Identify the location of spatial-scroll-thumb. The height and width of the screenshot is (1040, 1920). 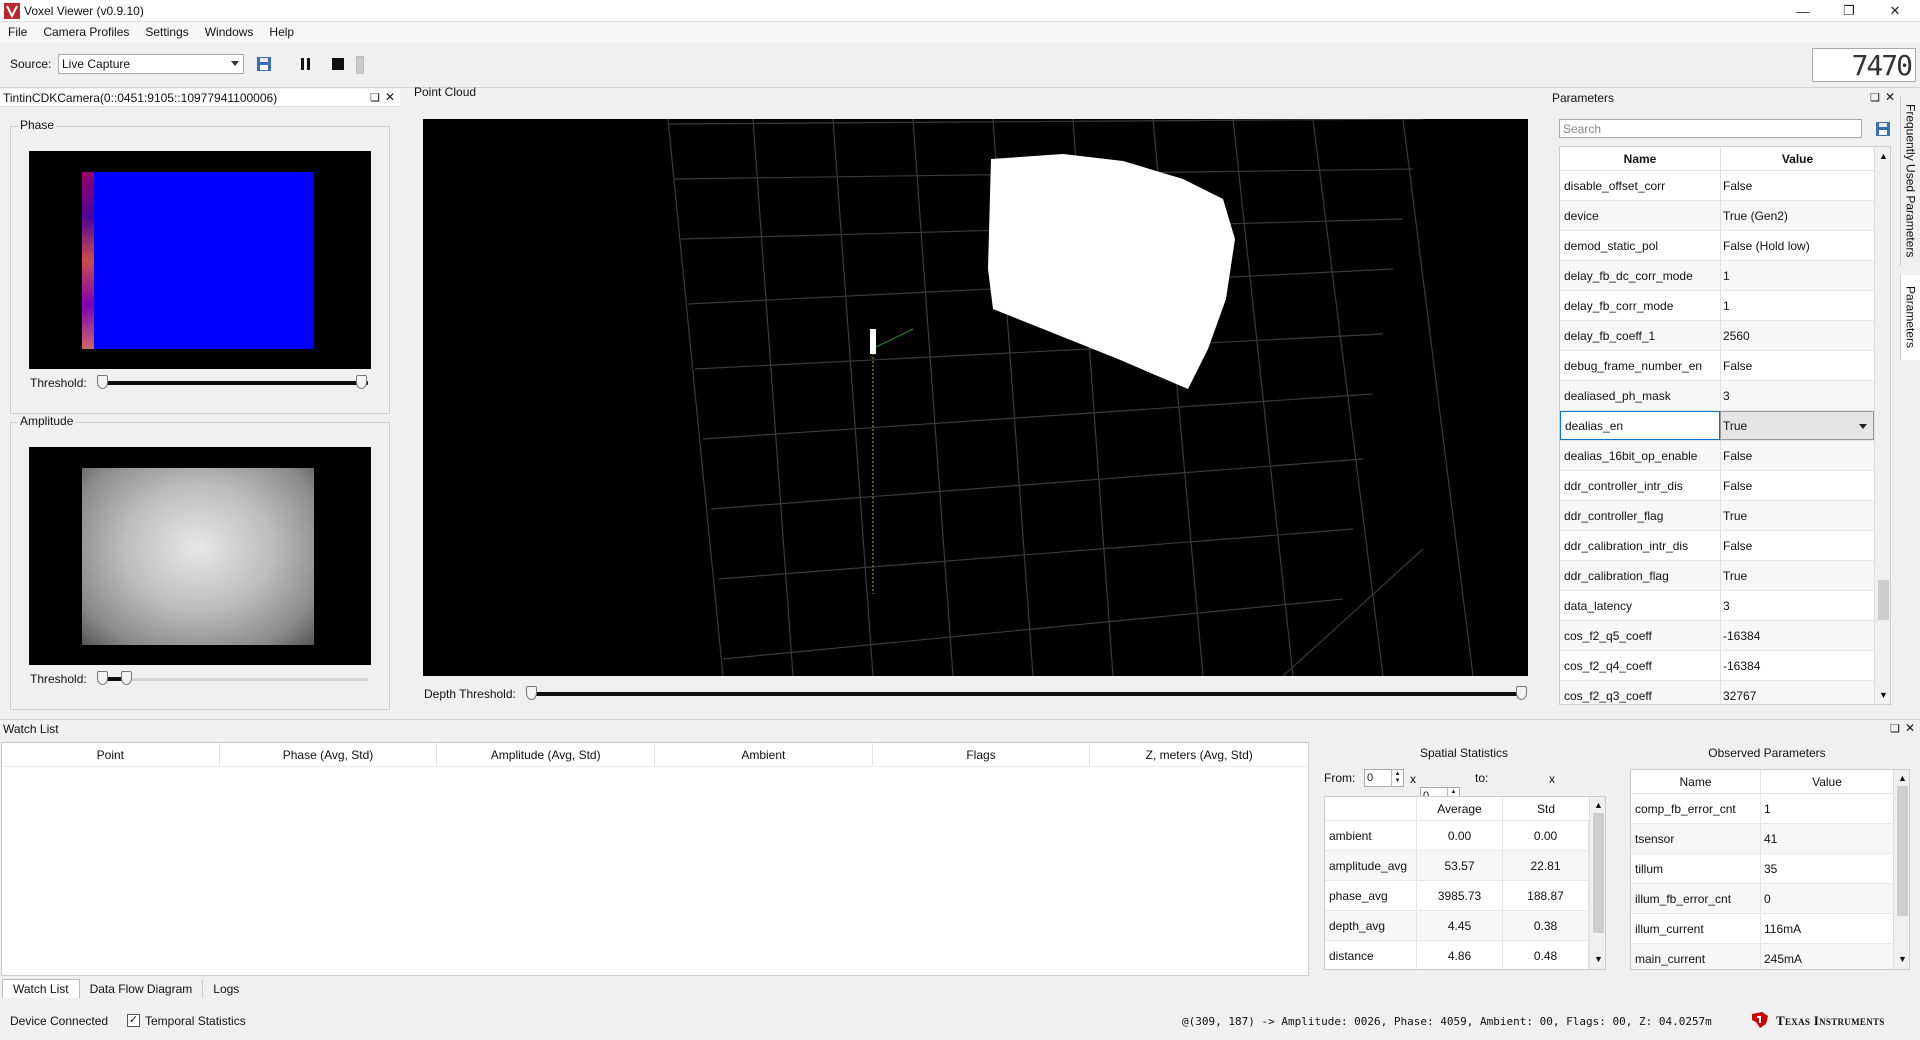
(1598, 873).